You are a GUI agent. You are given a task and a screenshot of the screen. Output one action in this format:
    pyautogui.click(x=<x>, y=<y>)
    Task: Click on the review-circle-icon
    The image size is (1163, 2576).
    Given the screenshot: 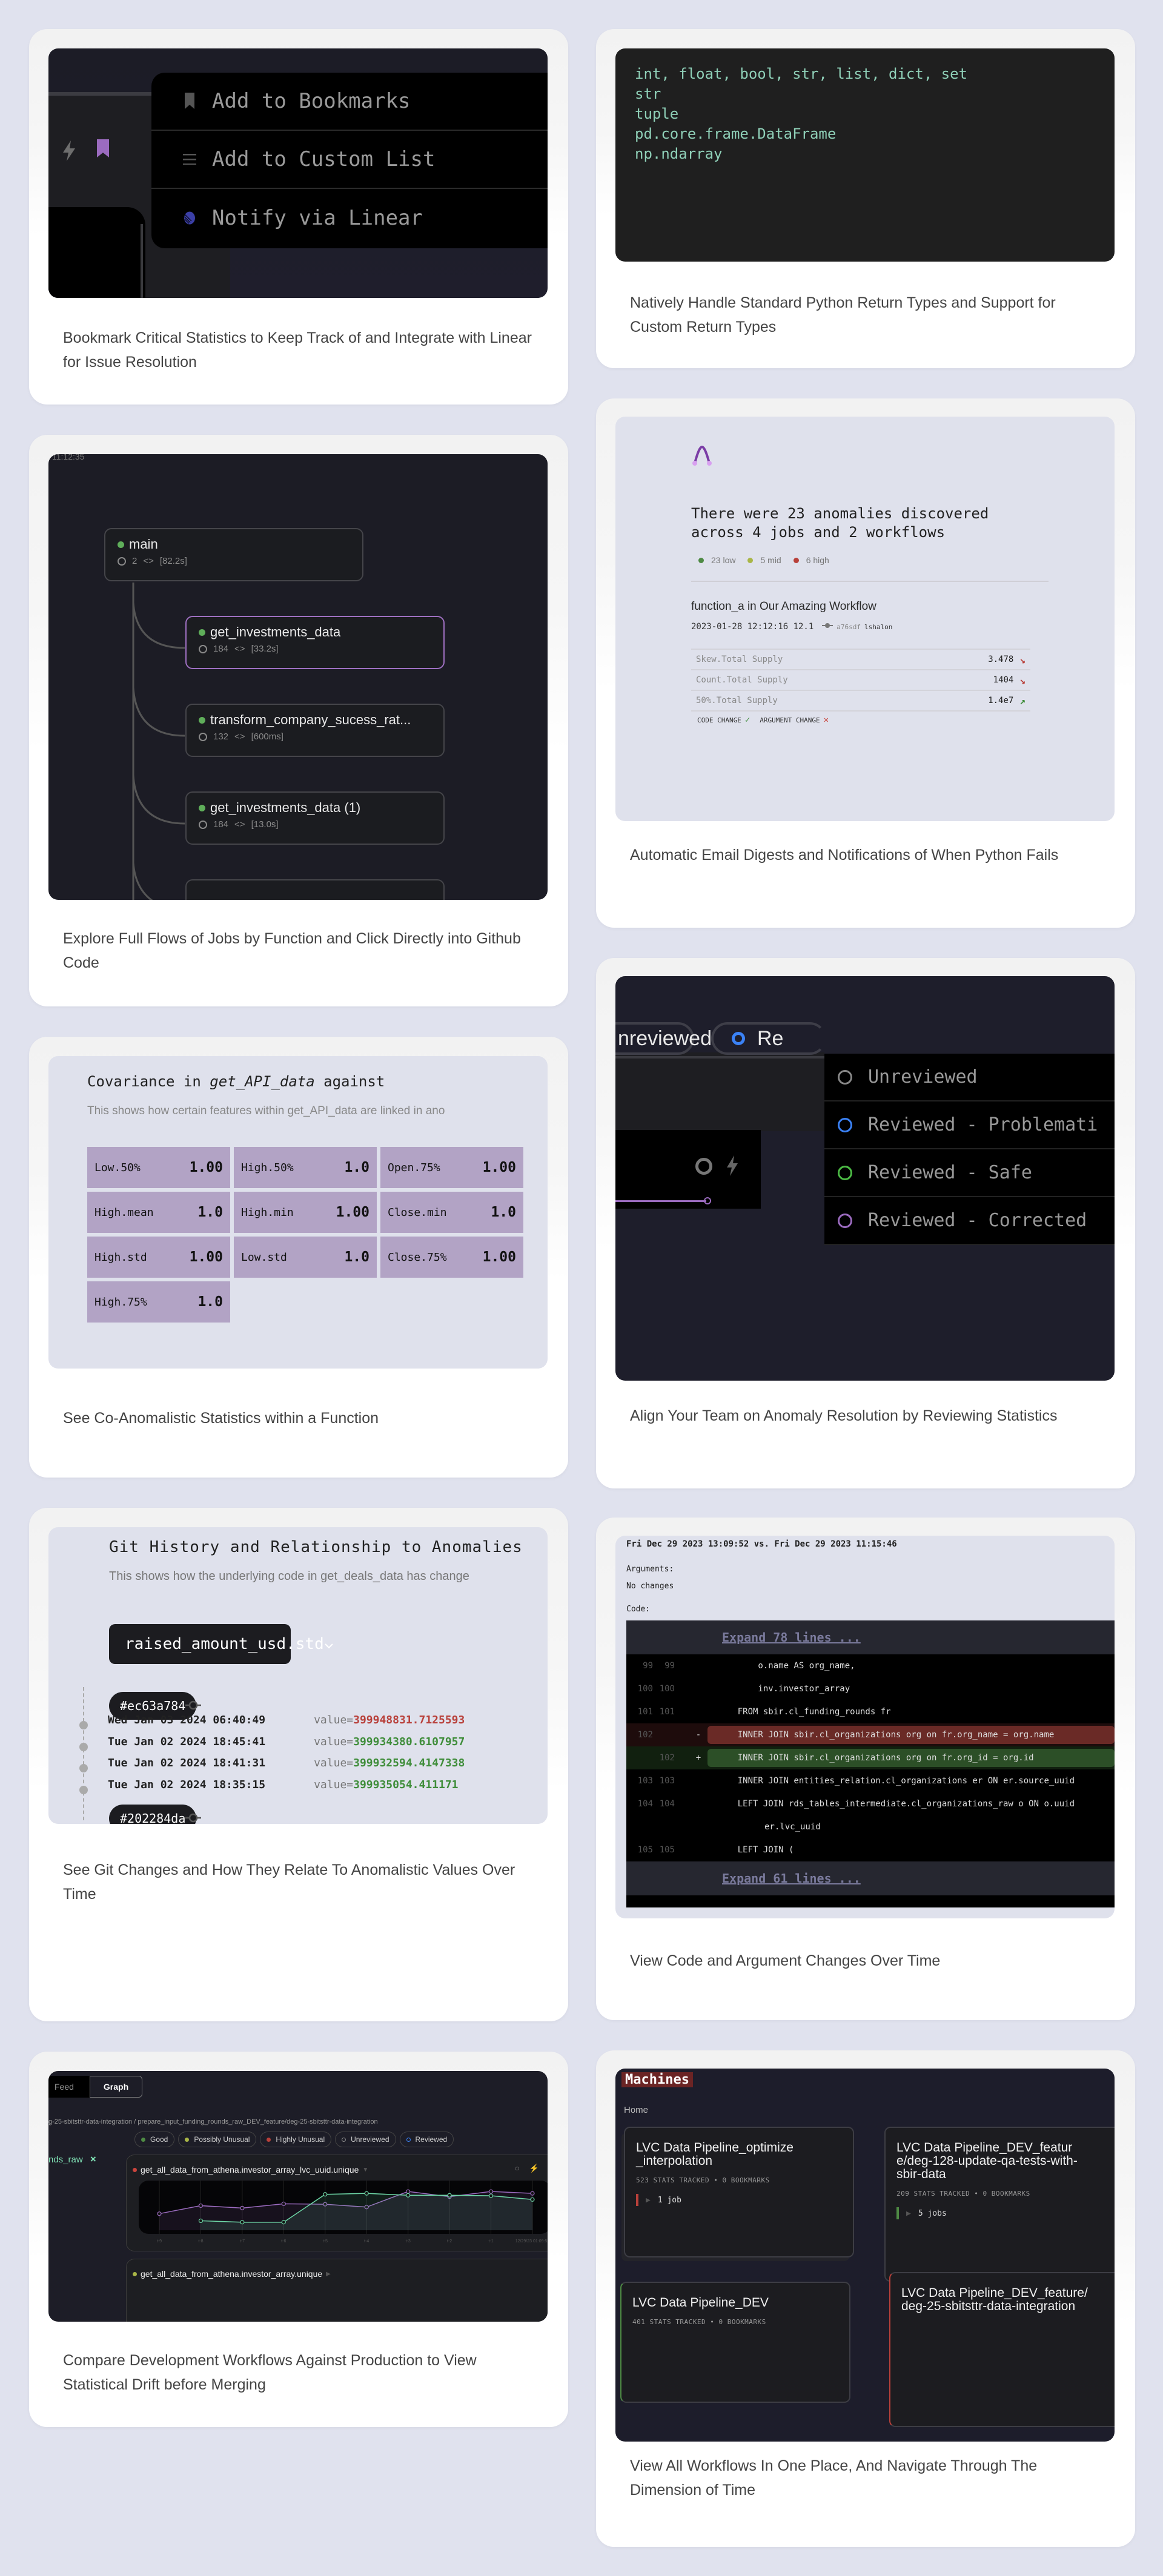 What is the action you would take?
    pyautogui.click(x=704, y=1166)
    